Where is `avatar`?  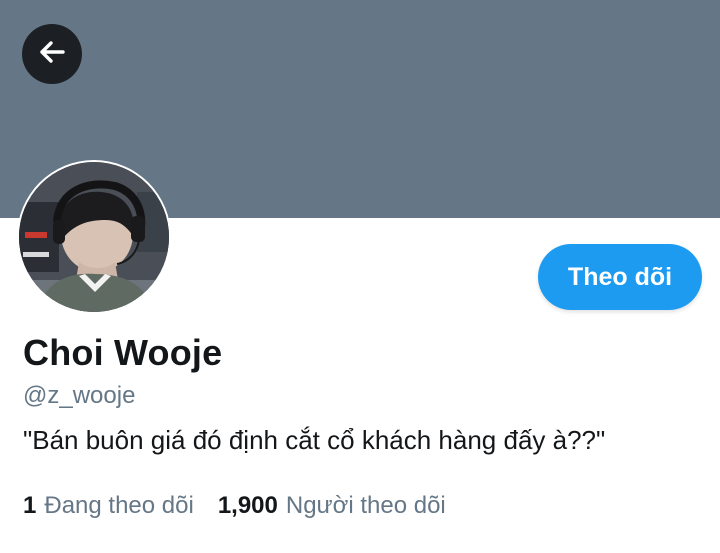 avatar is located at coordinates (94, 237).